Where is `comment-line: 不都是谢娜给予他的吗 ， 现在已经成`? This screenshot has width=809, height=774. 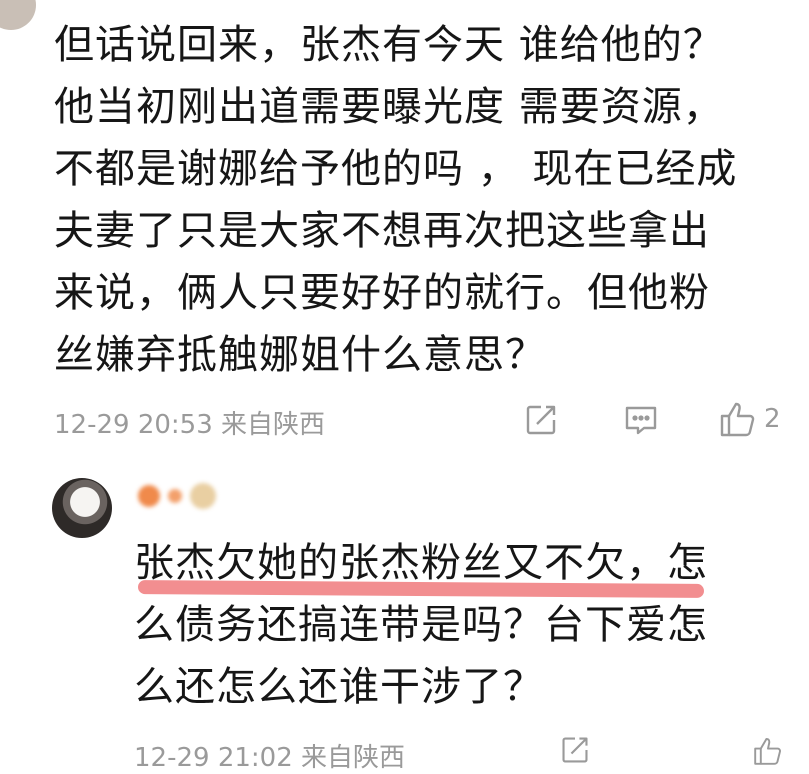 comment-line: 不都是谢娜给予他的吗 ， 现在已经成 is located at coordinates (396, 169).